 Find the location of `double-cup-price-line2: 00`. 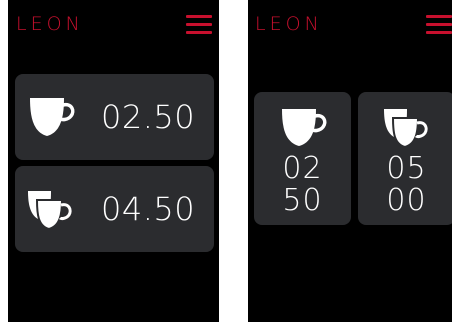

double-cup-price-line2: 00 is located at coordinates (406, 200).